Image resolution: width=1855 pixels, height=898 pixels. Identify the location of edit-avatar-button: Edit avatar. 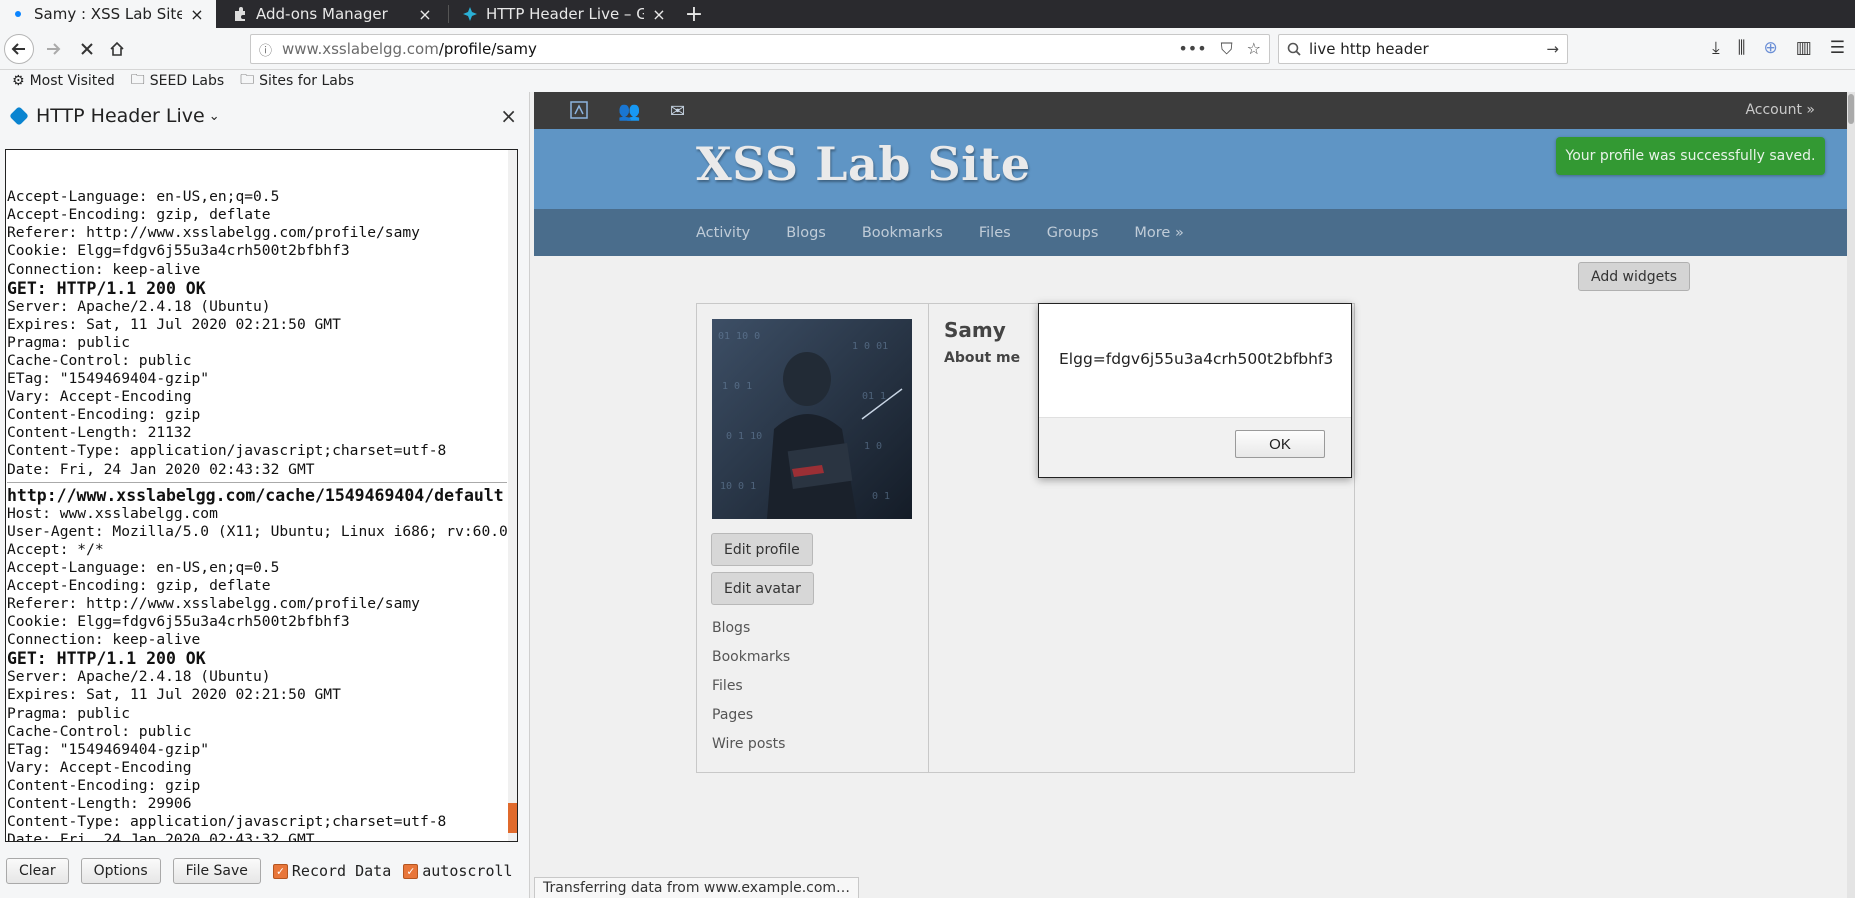
(762, 588).